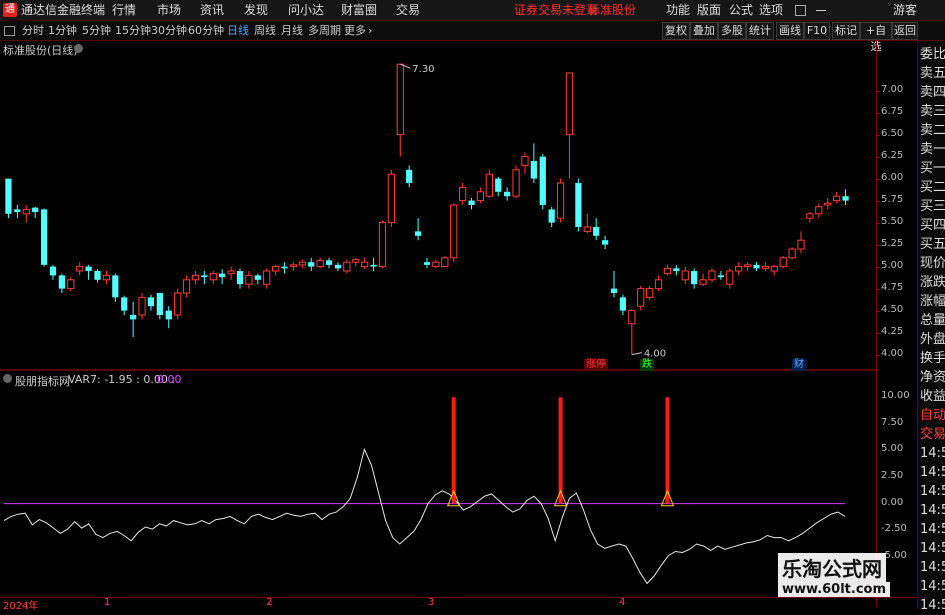  Describe the element at coordinates (932, 225) in the screenshot. I see `side-quote-label: 买四` at that location.